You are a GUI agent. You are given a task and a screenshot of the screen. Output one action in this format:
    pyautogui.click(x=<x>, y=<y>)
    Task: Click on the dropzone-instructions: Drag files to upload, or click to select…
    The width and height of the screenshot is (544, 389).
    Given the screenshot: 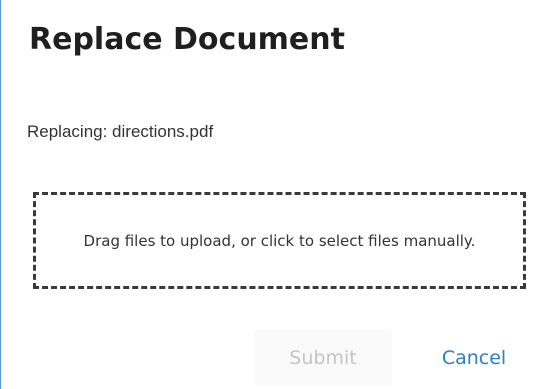 What is the action you would take?
    pyautogui.click(x=279, y=240)
    